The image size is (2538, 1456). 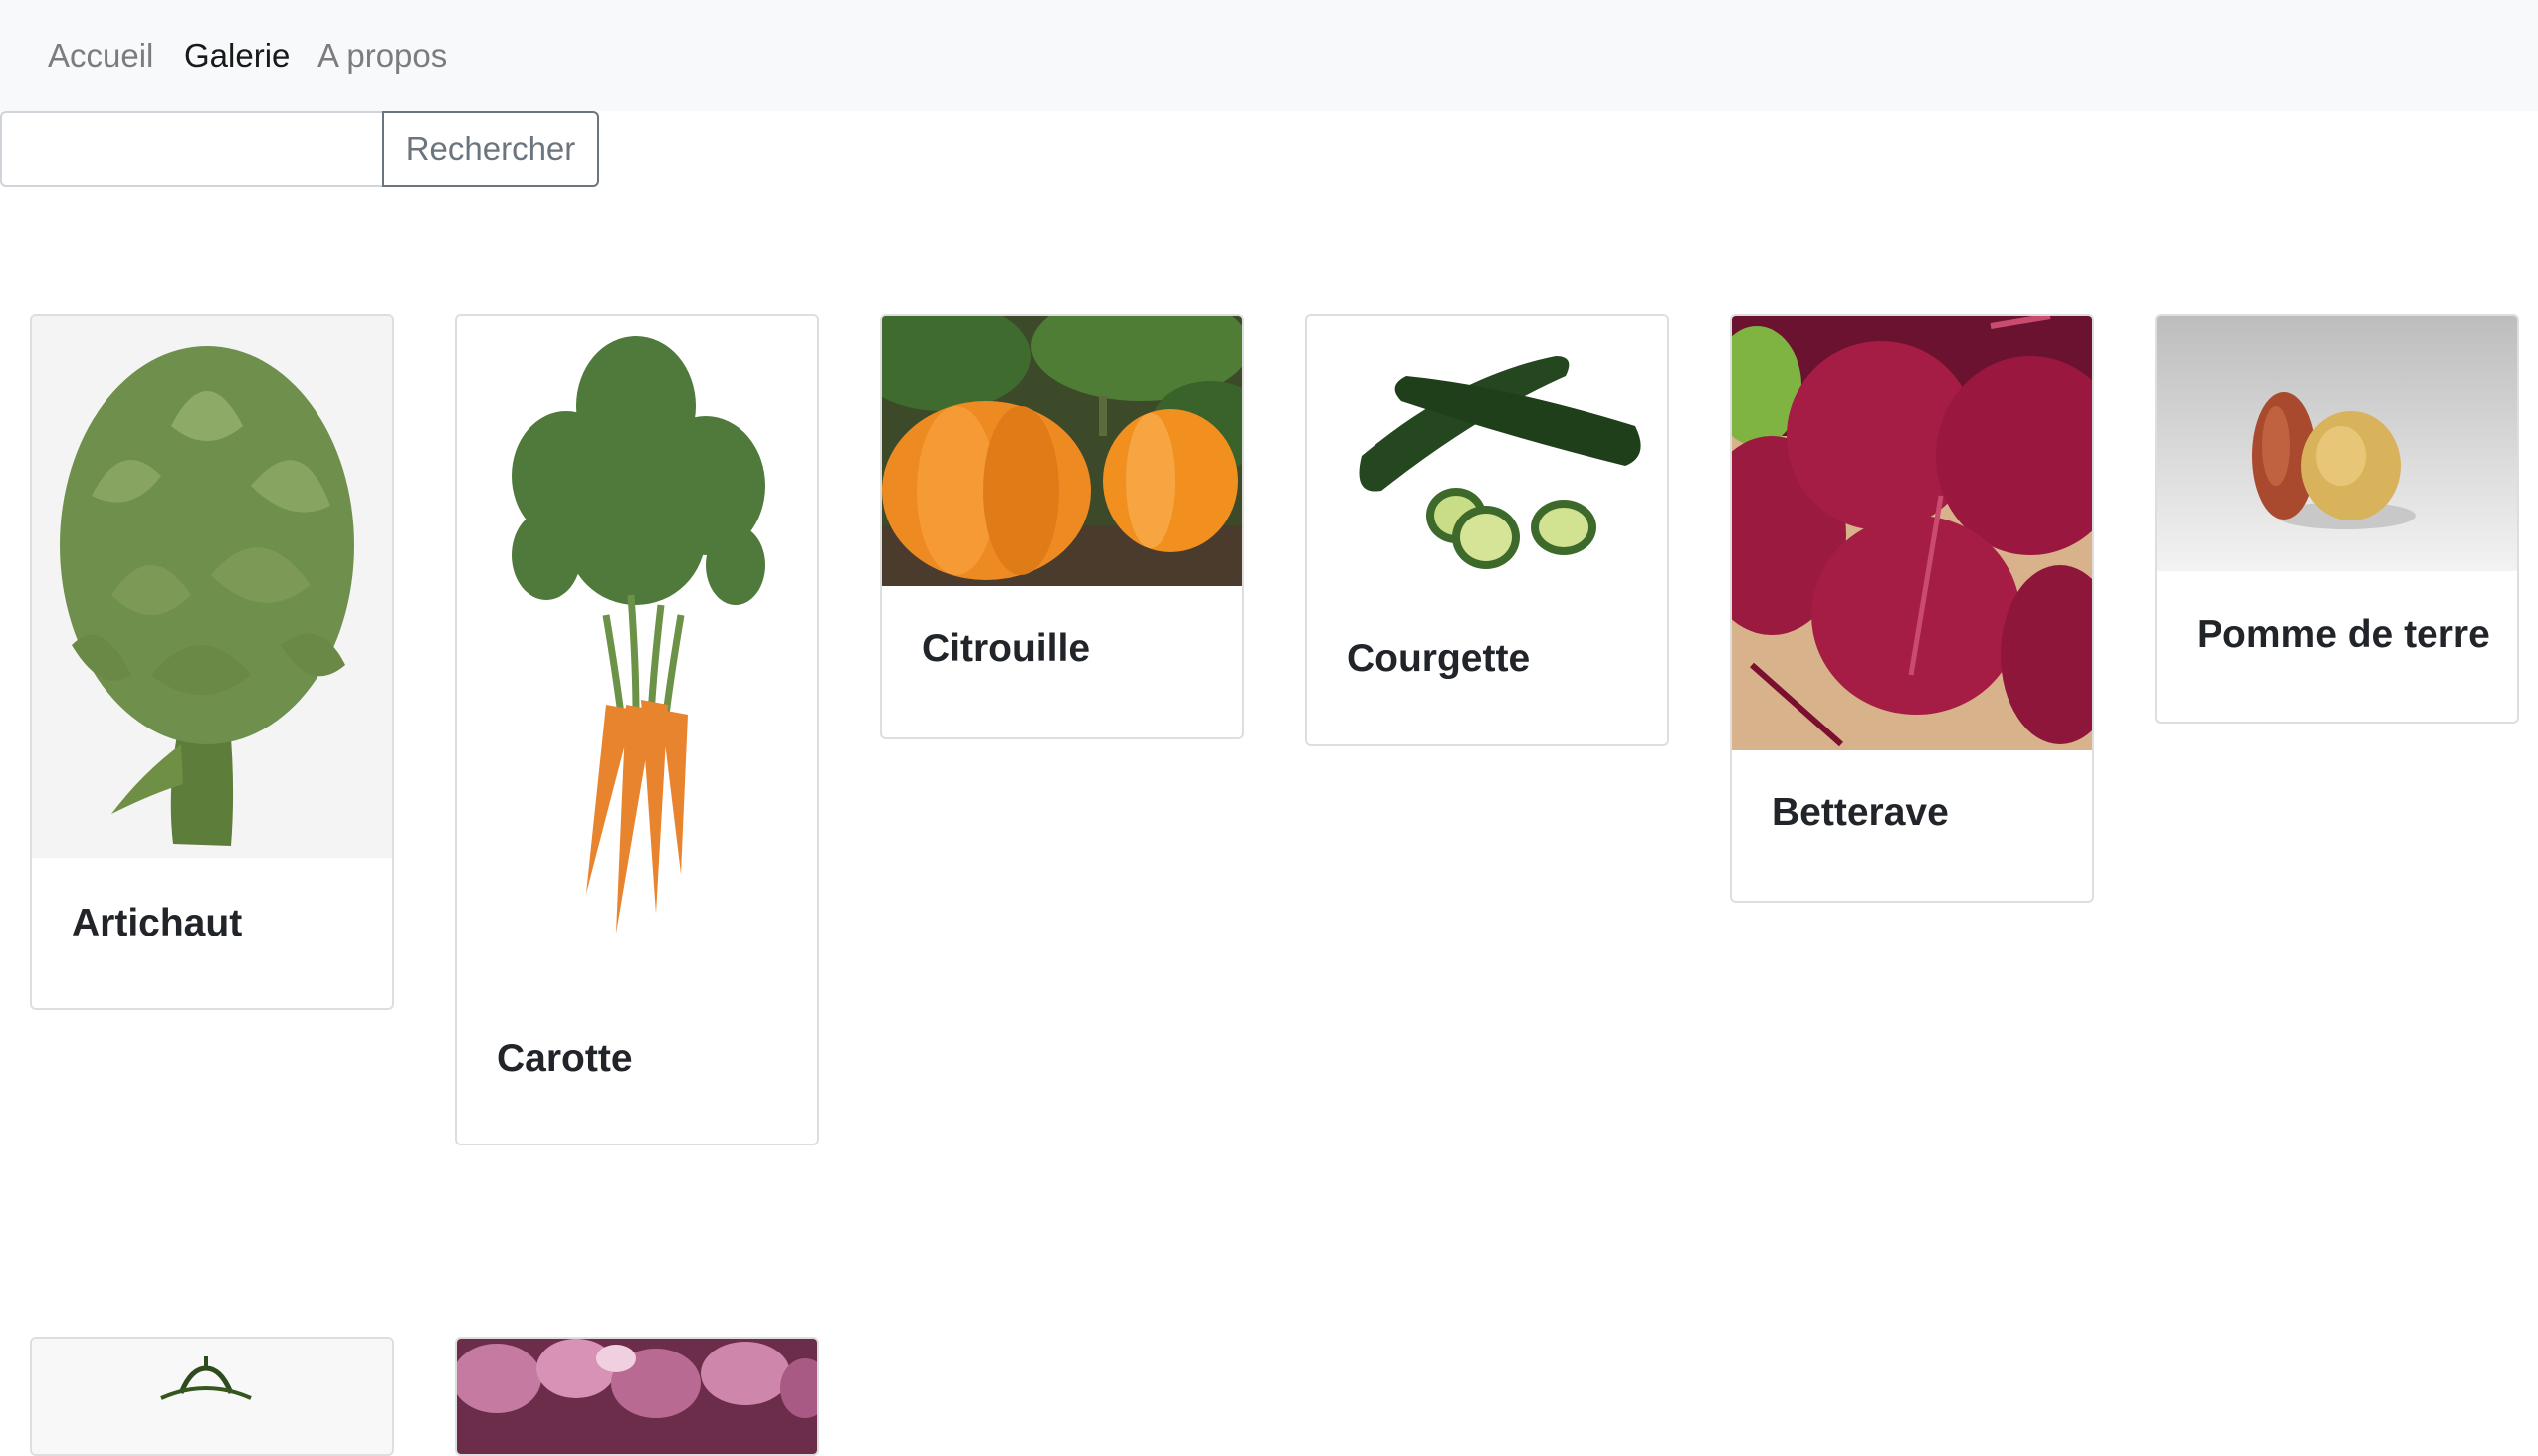 I want to click on card-title: Betterave, so click(x=1860, y=812).